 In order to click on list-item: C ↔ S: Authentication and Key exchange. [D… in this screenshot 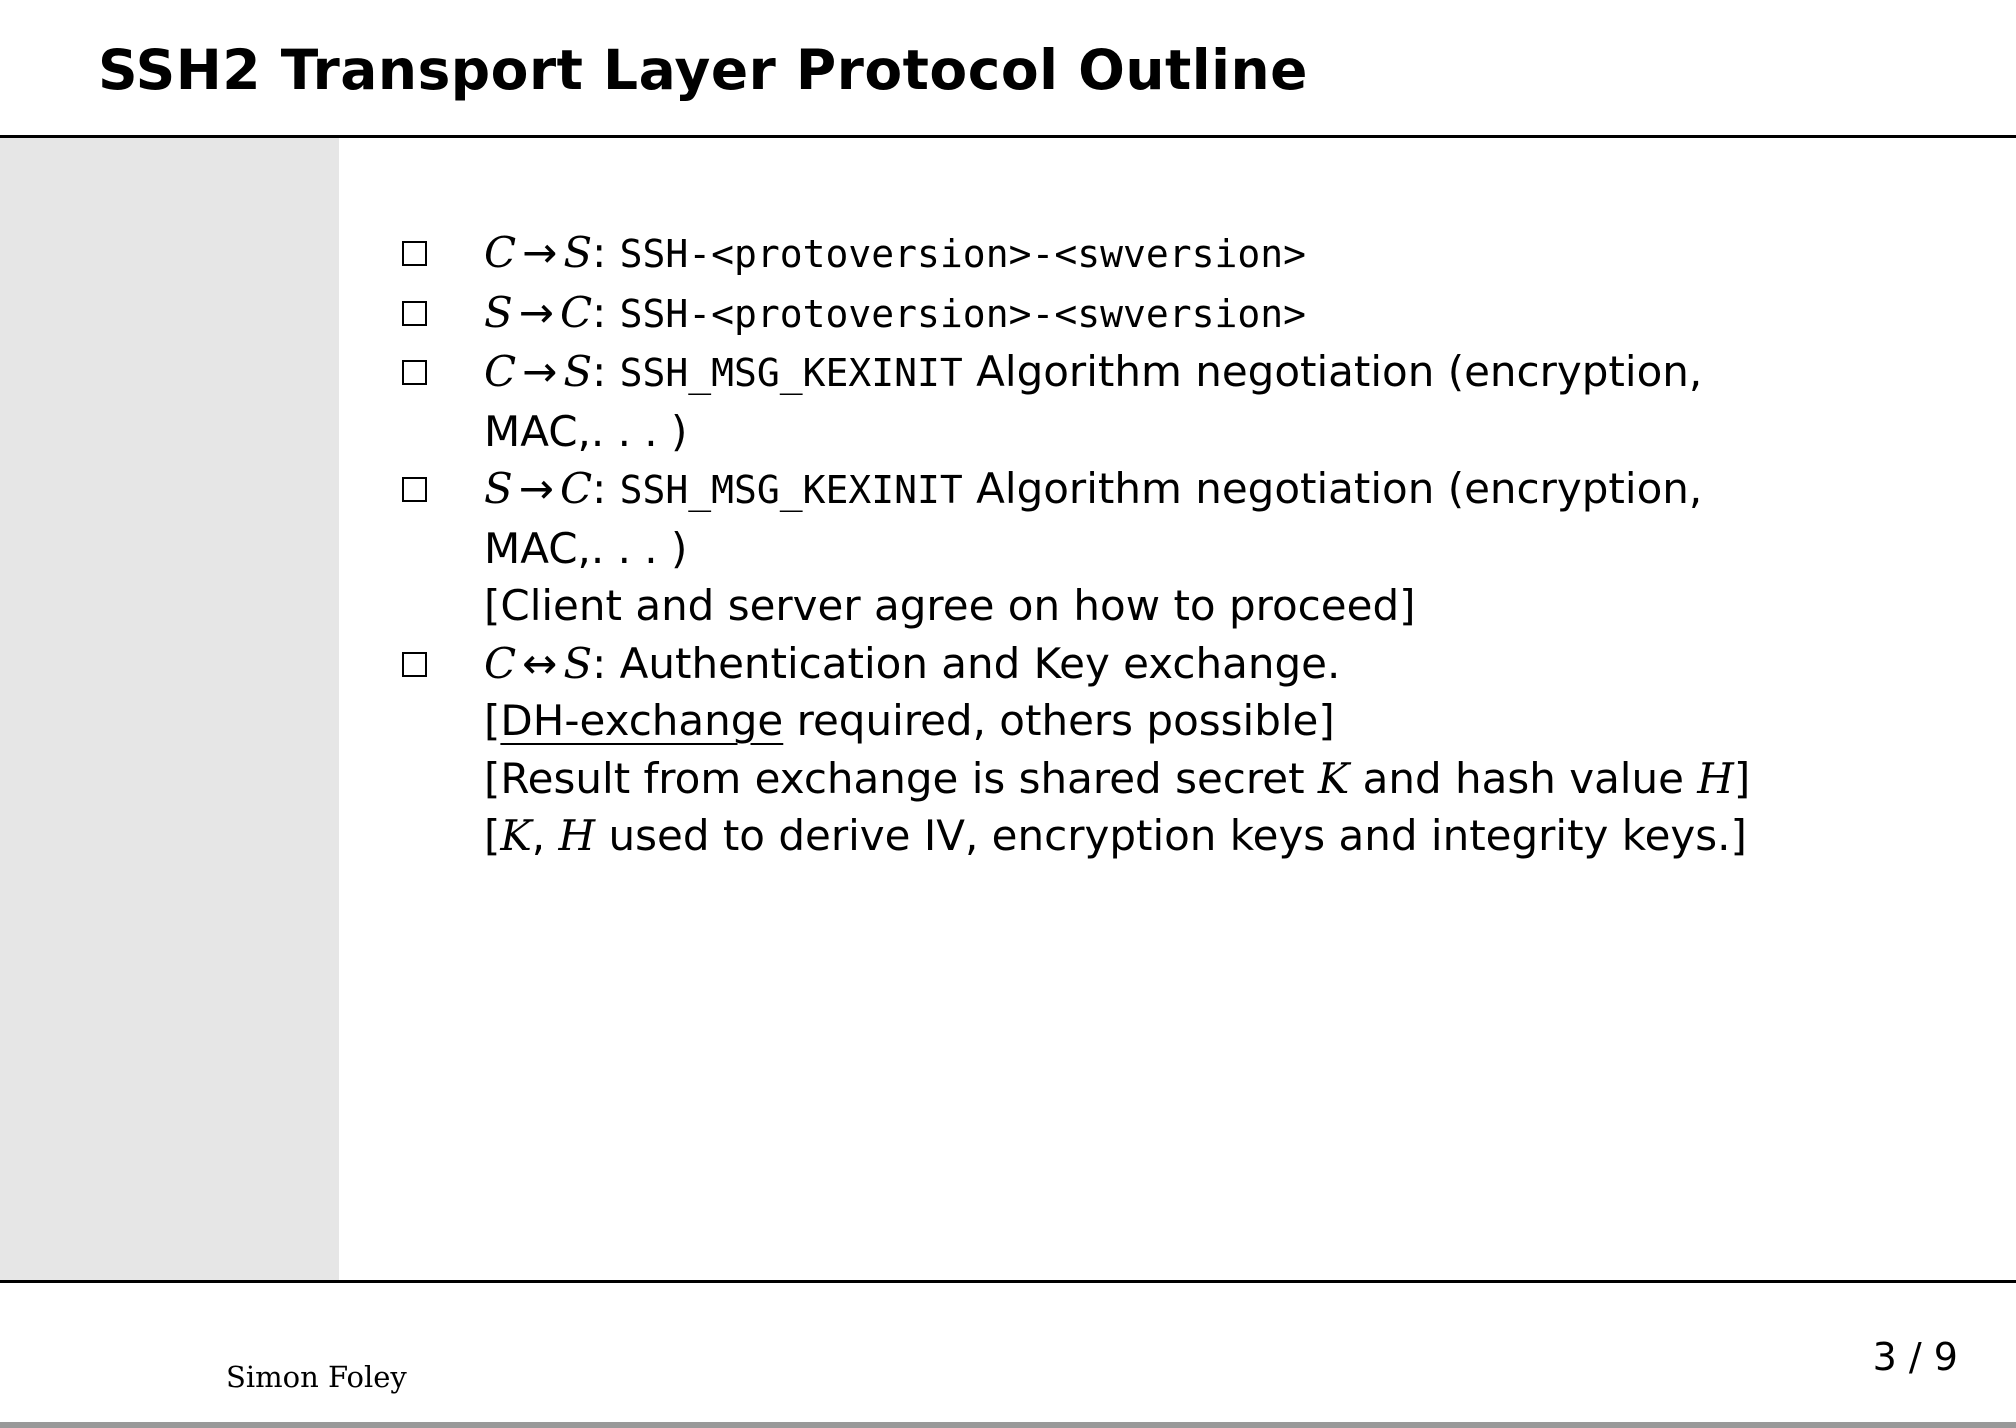, I will do `click(1177, 750)`.